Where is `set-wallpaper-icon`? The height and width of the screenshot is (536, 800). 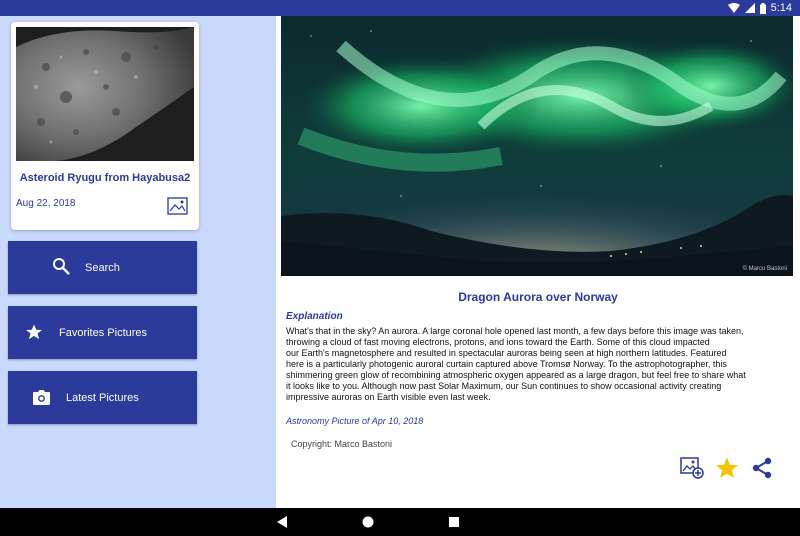 set-wallpaper-icon is located at coordinates (692, 468).